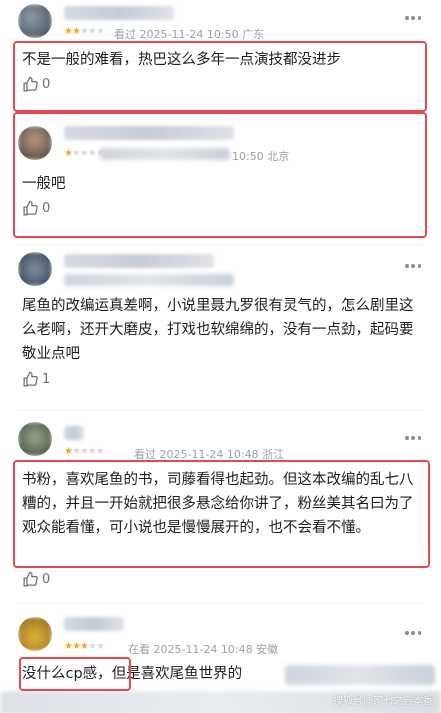 The width and height of the screenshot is (441, 713). I want to click on like-button: 1, so click(36, 379).